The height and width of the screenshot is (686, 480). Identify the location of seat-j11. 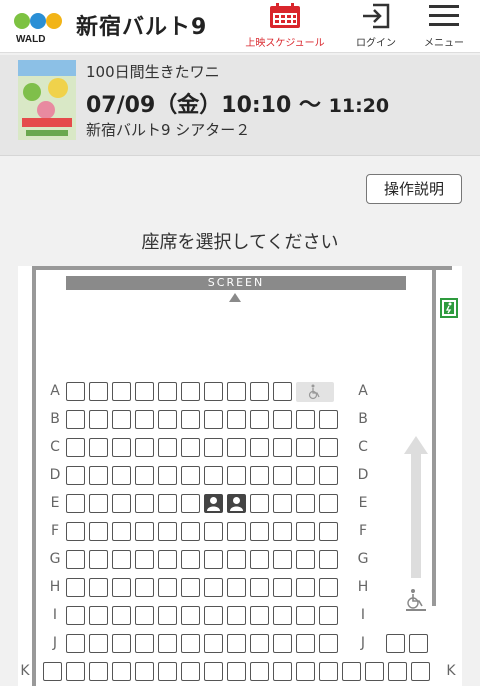
(305, 643).